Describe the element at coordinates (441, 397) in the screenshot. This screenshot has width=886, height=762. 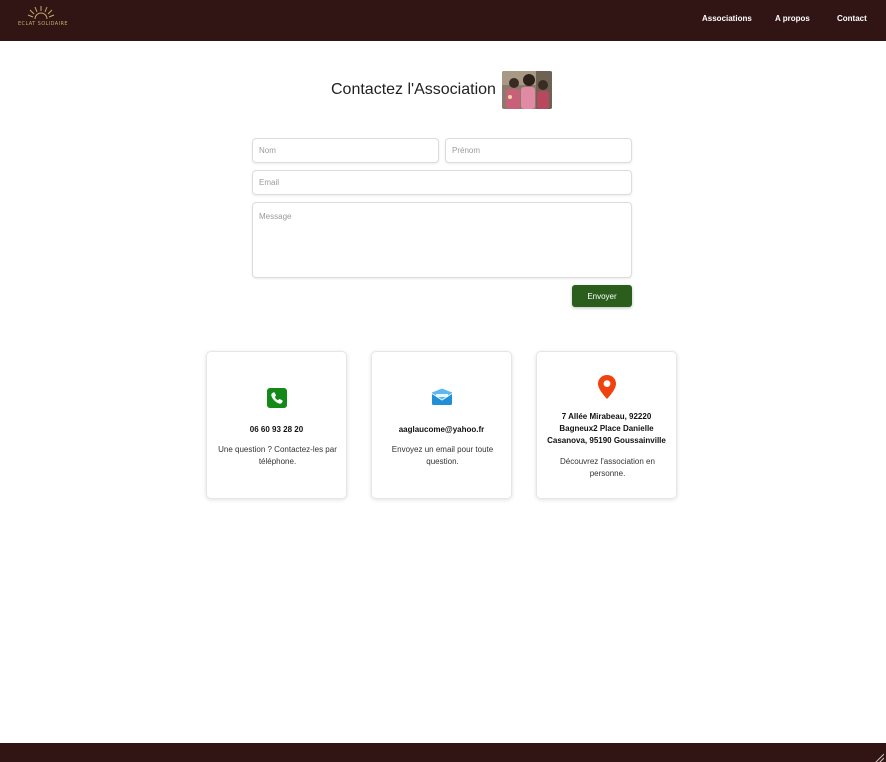
I see `envelope-icon` at that location.